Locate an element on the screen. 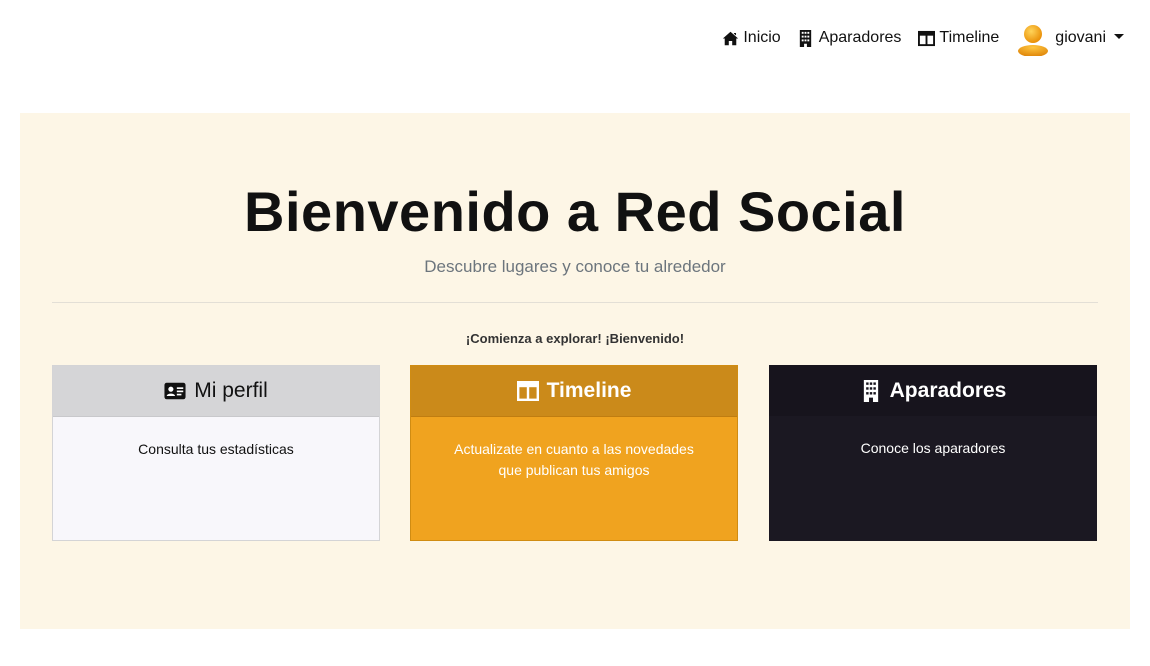 This screenshot has width=1150, height=666. nav-list: Inicio Aparadores Timeline giovani is located at coordinates (914, 38).